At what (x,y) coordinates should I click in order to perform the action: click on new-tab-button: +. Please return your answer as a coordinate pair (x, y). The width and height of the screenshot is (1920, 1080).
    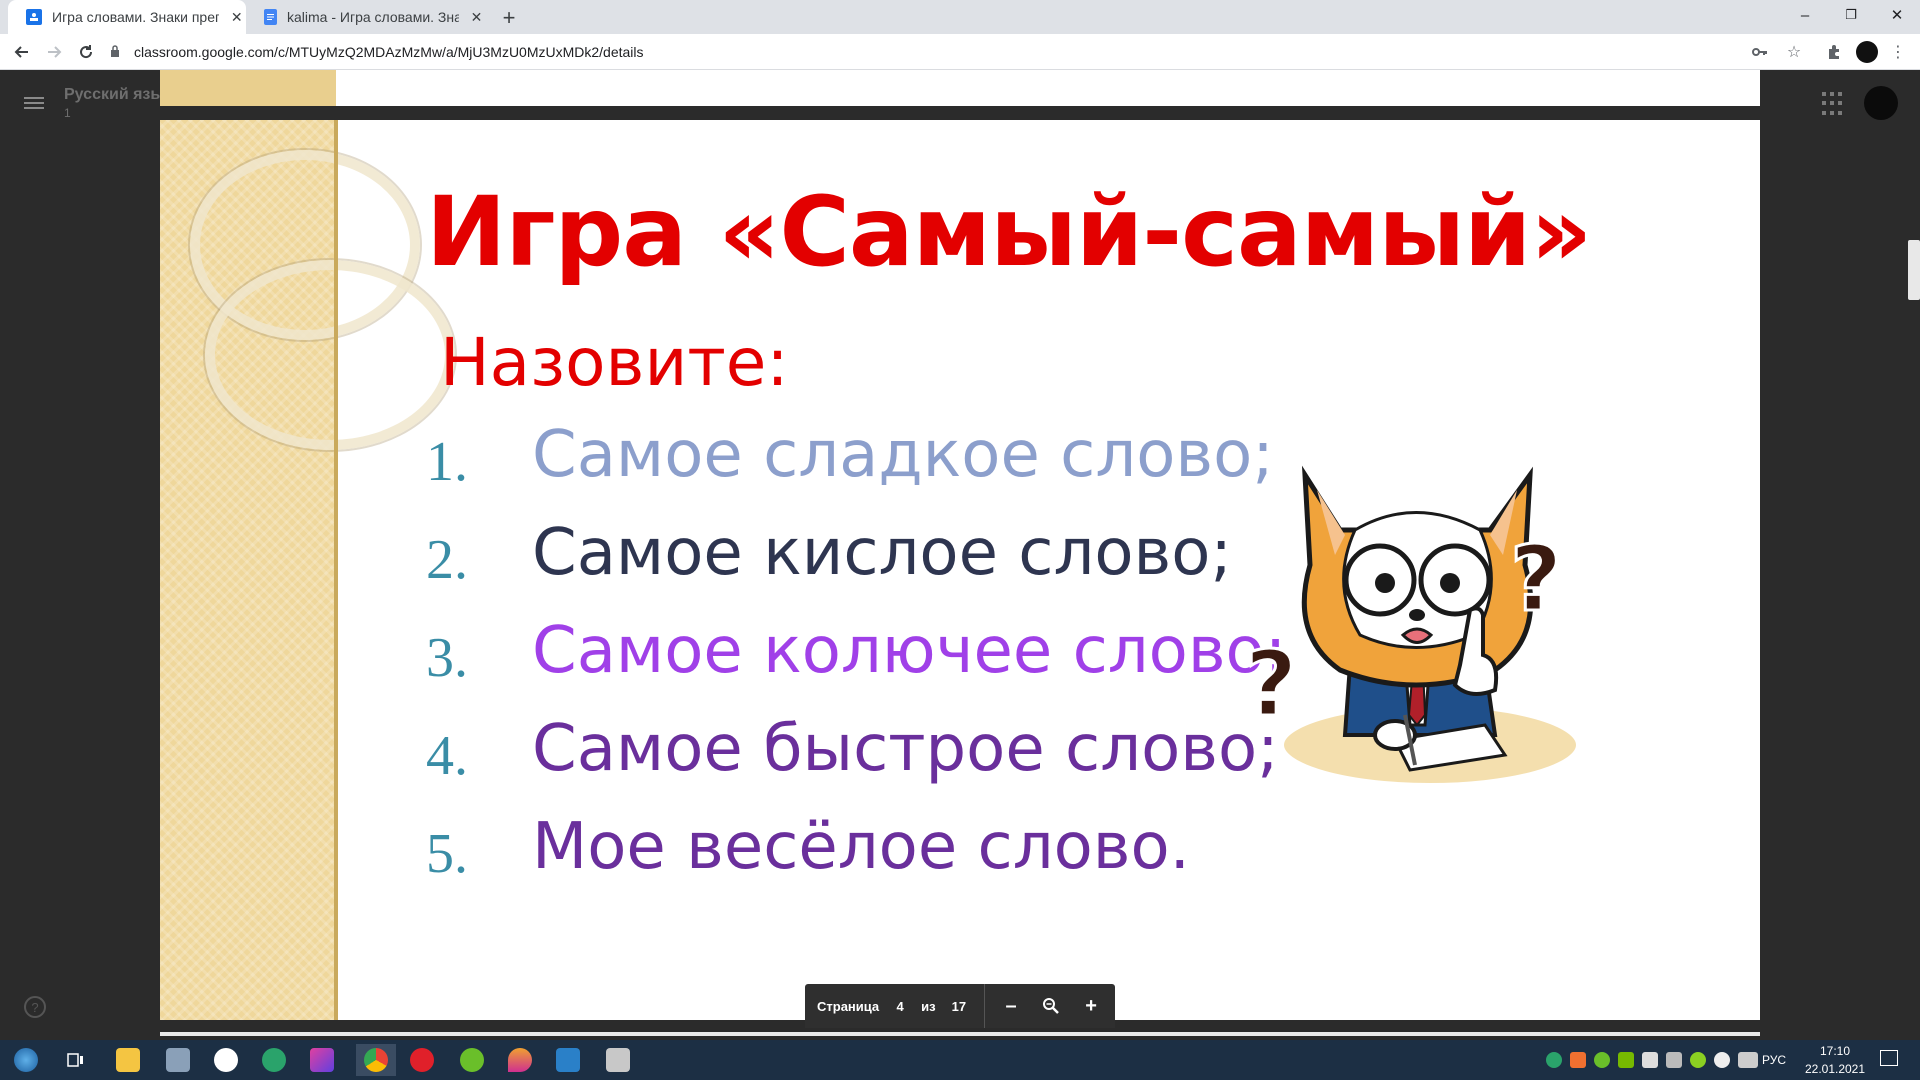
    Looking at the image, I should click on (509, 18).